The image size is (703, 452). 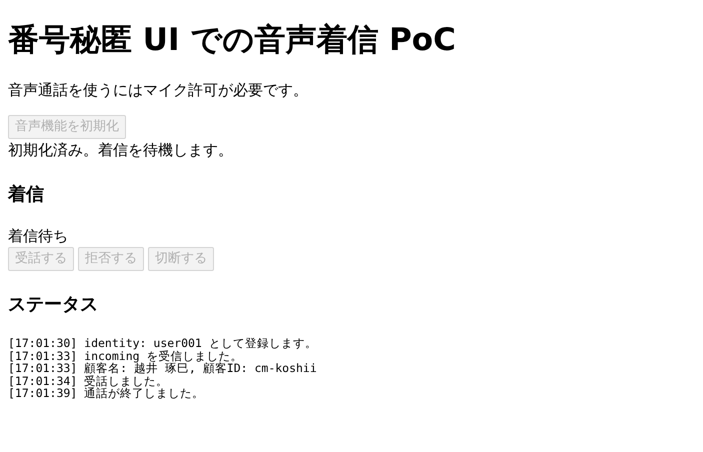 I want to click on log-line: [17:01:34] 受話しました。, so click(x=88, y=381).